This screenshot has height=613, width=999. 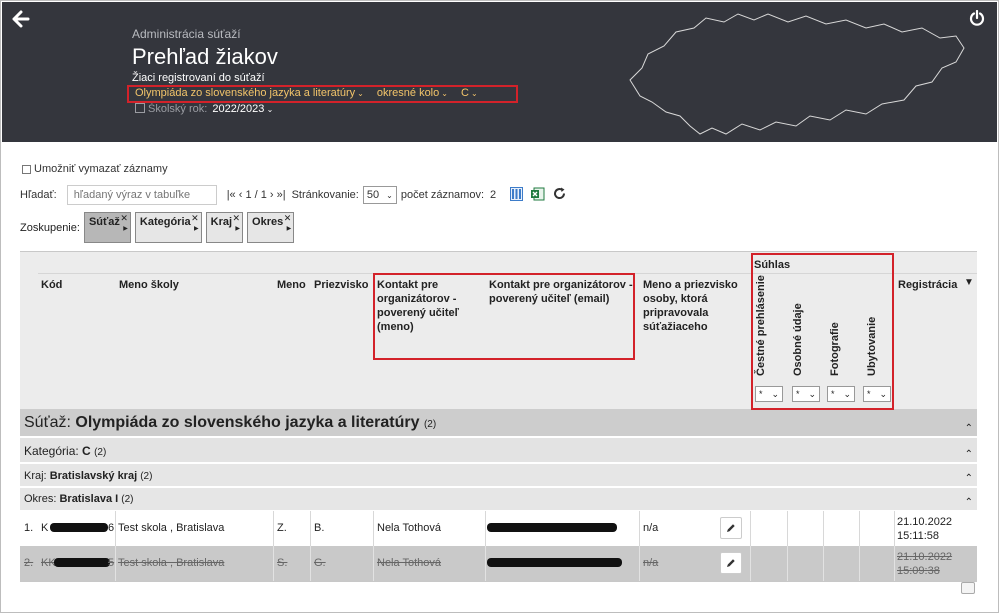 What do you see at coordinates (45, 528) in the screenshot?
I see `student-code: K` at bounding box center [45, 528].